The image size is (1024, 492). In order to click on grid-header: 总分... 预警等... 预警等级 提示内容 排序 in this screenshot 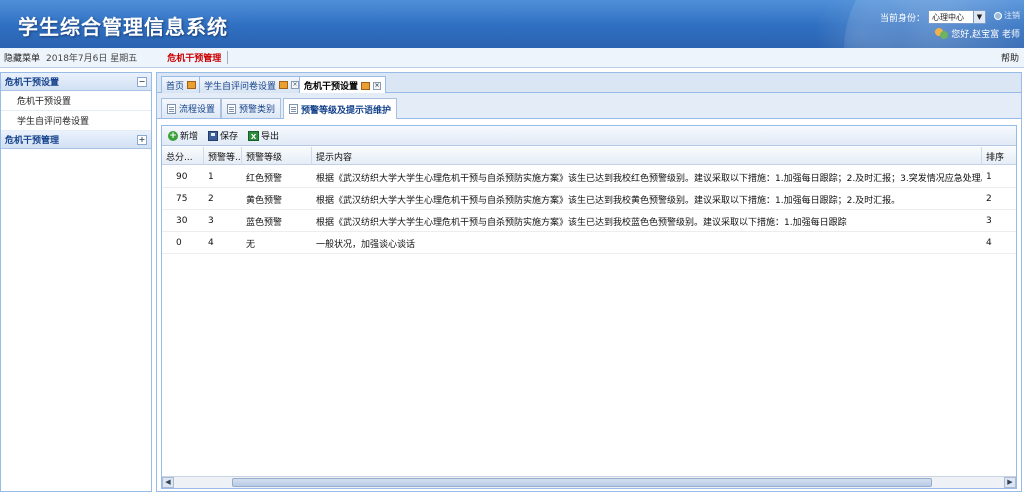, I will do `click(589, 156)`.